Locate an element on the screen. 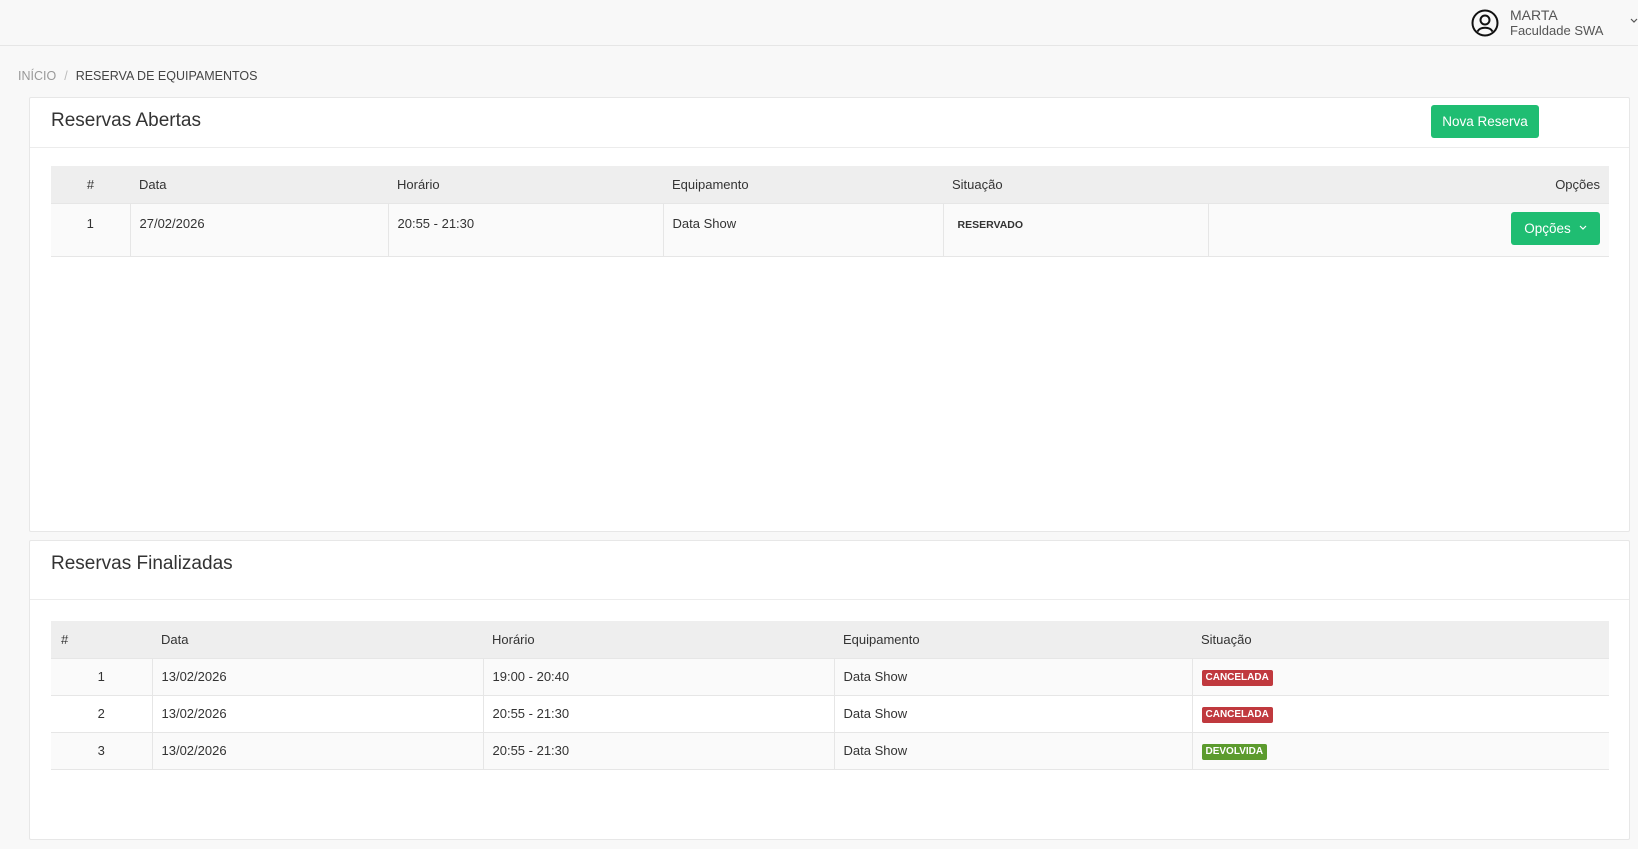 The height and width of the screenshot is (849, 1638). row-date: 27/02/2026 is located at coordinates (259, 229).